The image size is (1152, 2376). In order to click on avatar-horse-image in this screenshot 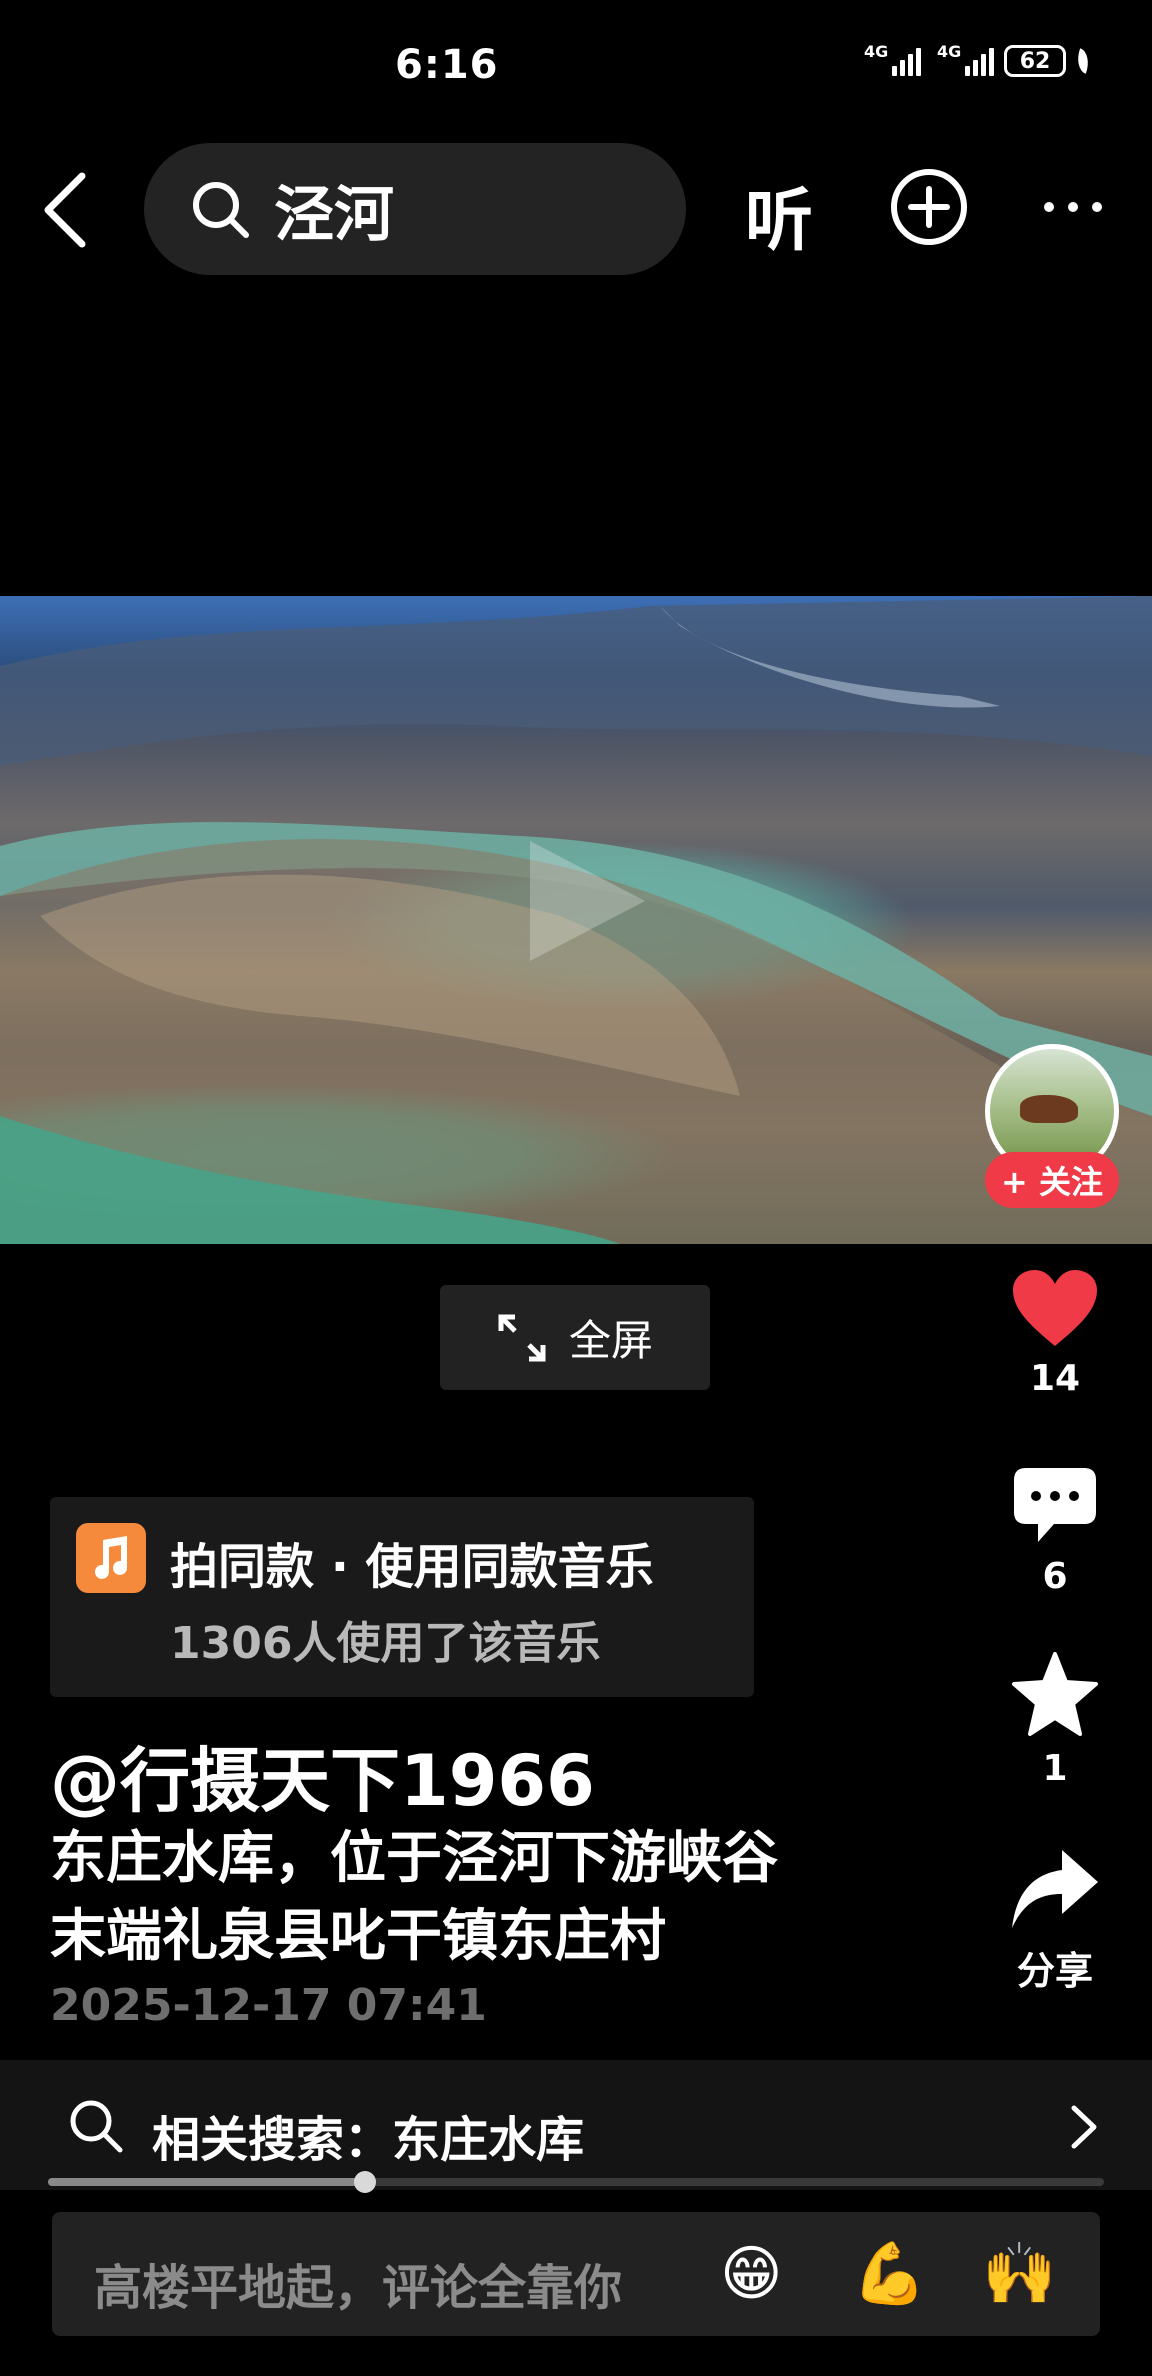, I will do `click(1049, 1109)`.